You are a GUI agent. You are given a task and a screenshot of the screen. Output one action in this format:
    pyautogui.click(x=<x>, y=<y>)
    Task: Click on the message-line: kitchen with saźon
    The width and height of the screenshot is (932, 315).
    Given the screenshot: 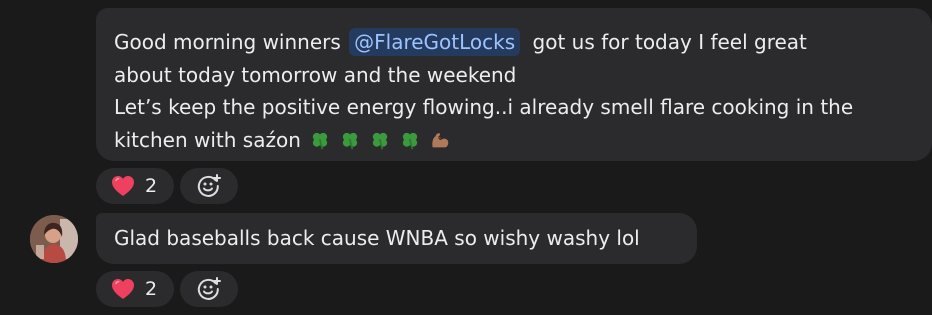 What is the action you would take?
    pyautogui.click(x=515, y=141)
    